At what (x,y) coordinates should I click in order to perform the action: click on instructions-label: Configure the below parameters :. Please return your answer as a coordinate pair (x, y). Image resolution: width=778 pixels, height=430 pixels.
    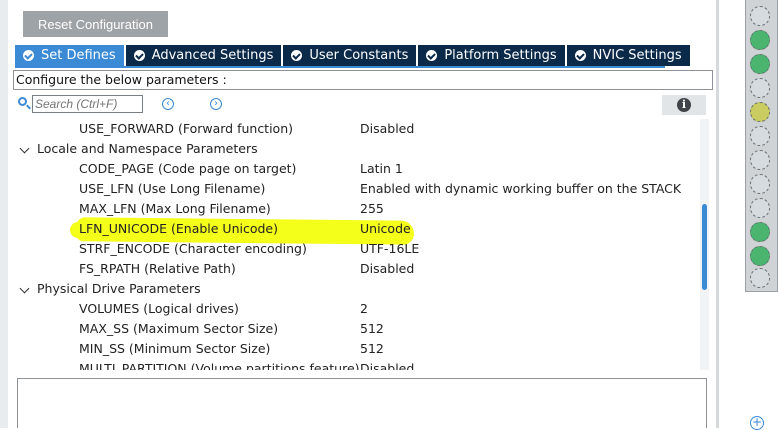
    Looking at the image, I should click on (363, 80).